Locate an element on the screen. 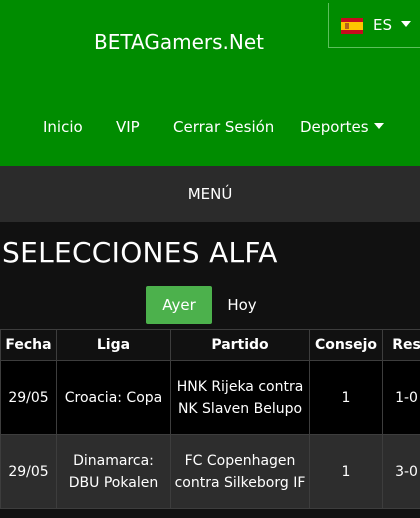 Image resolution: width=420 pixels, height=518 pixels. cell-res: 1-0 is located at coordinates (401, 397).